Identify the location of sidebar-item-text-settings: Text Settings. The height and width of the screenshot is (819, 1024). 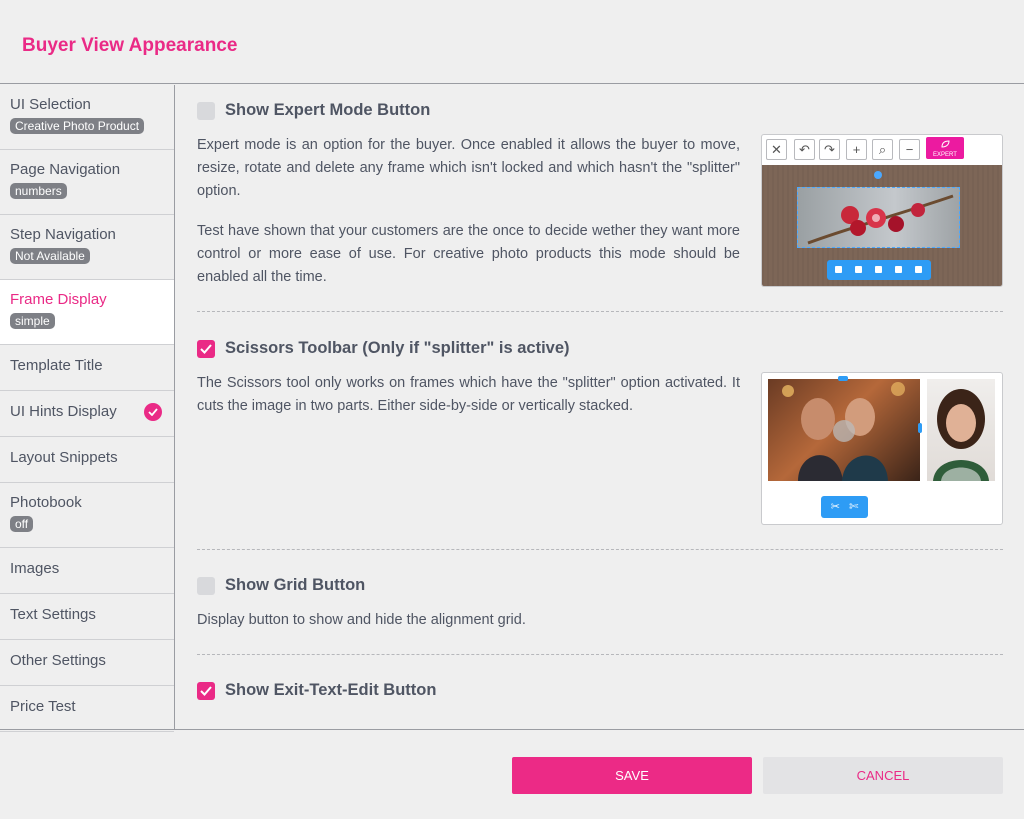
(87, 617).